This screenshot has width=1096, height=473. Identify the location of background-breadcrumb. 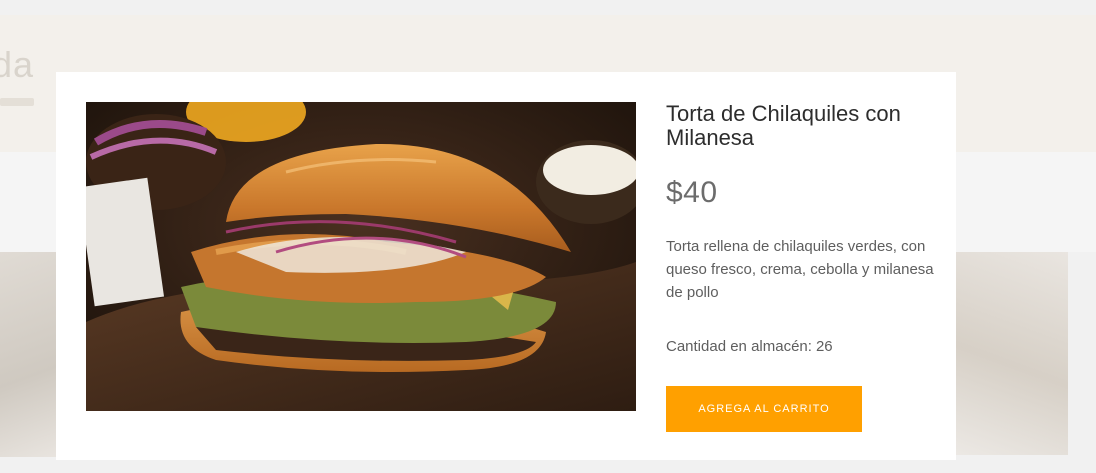
(17, 102).